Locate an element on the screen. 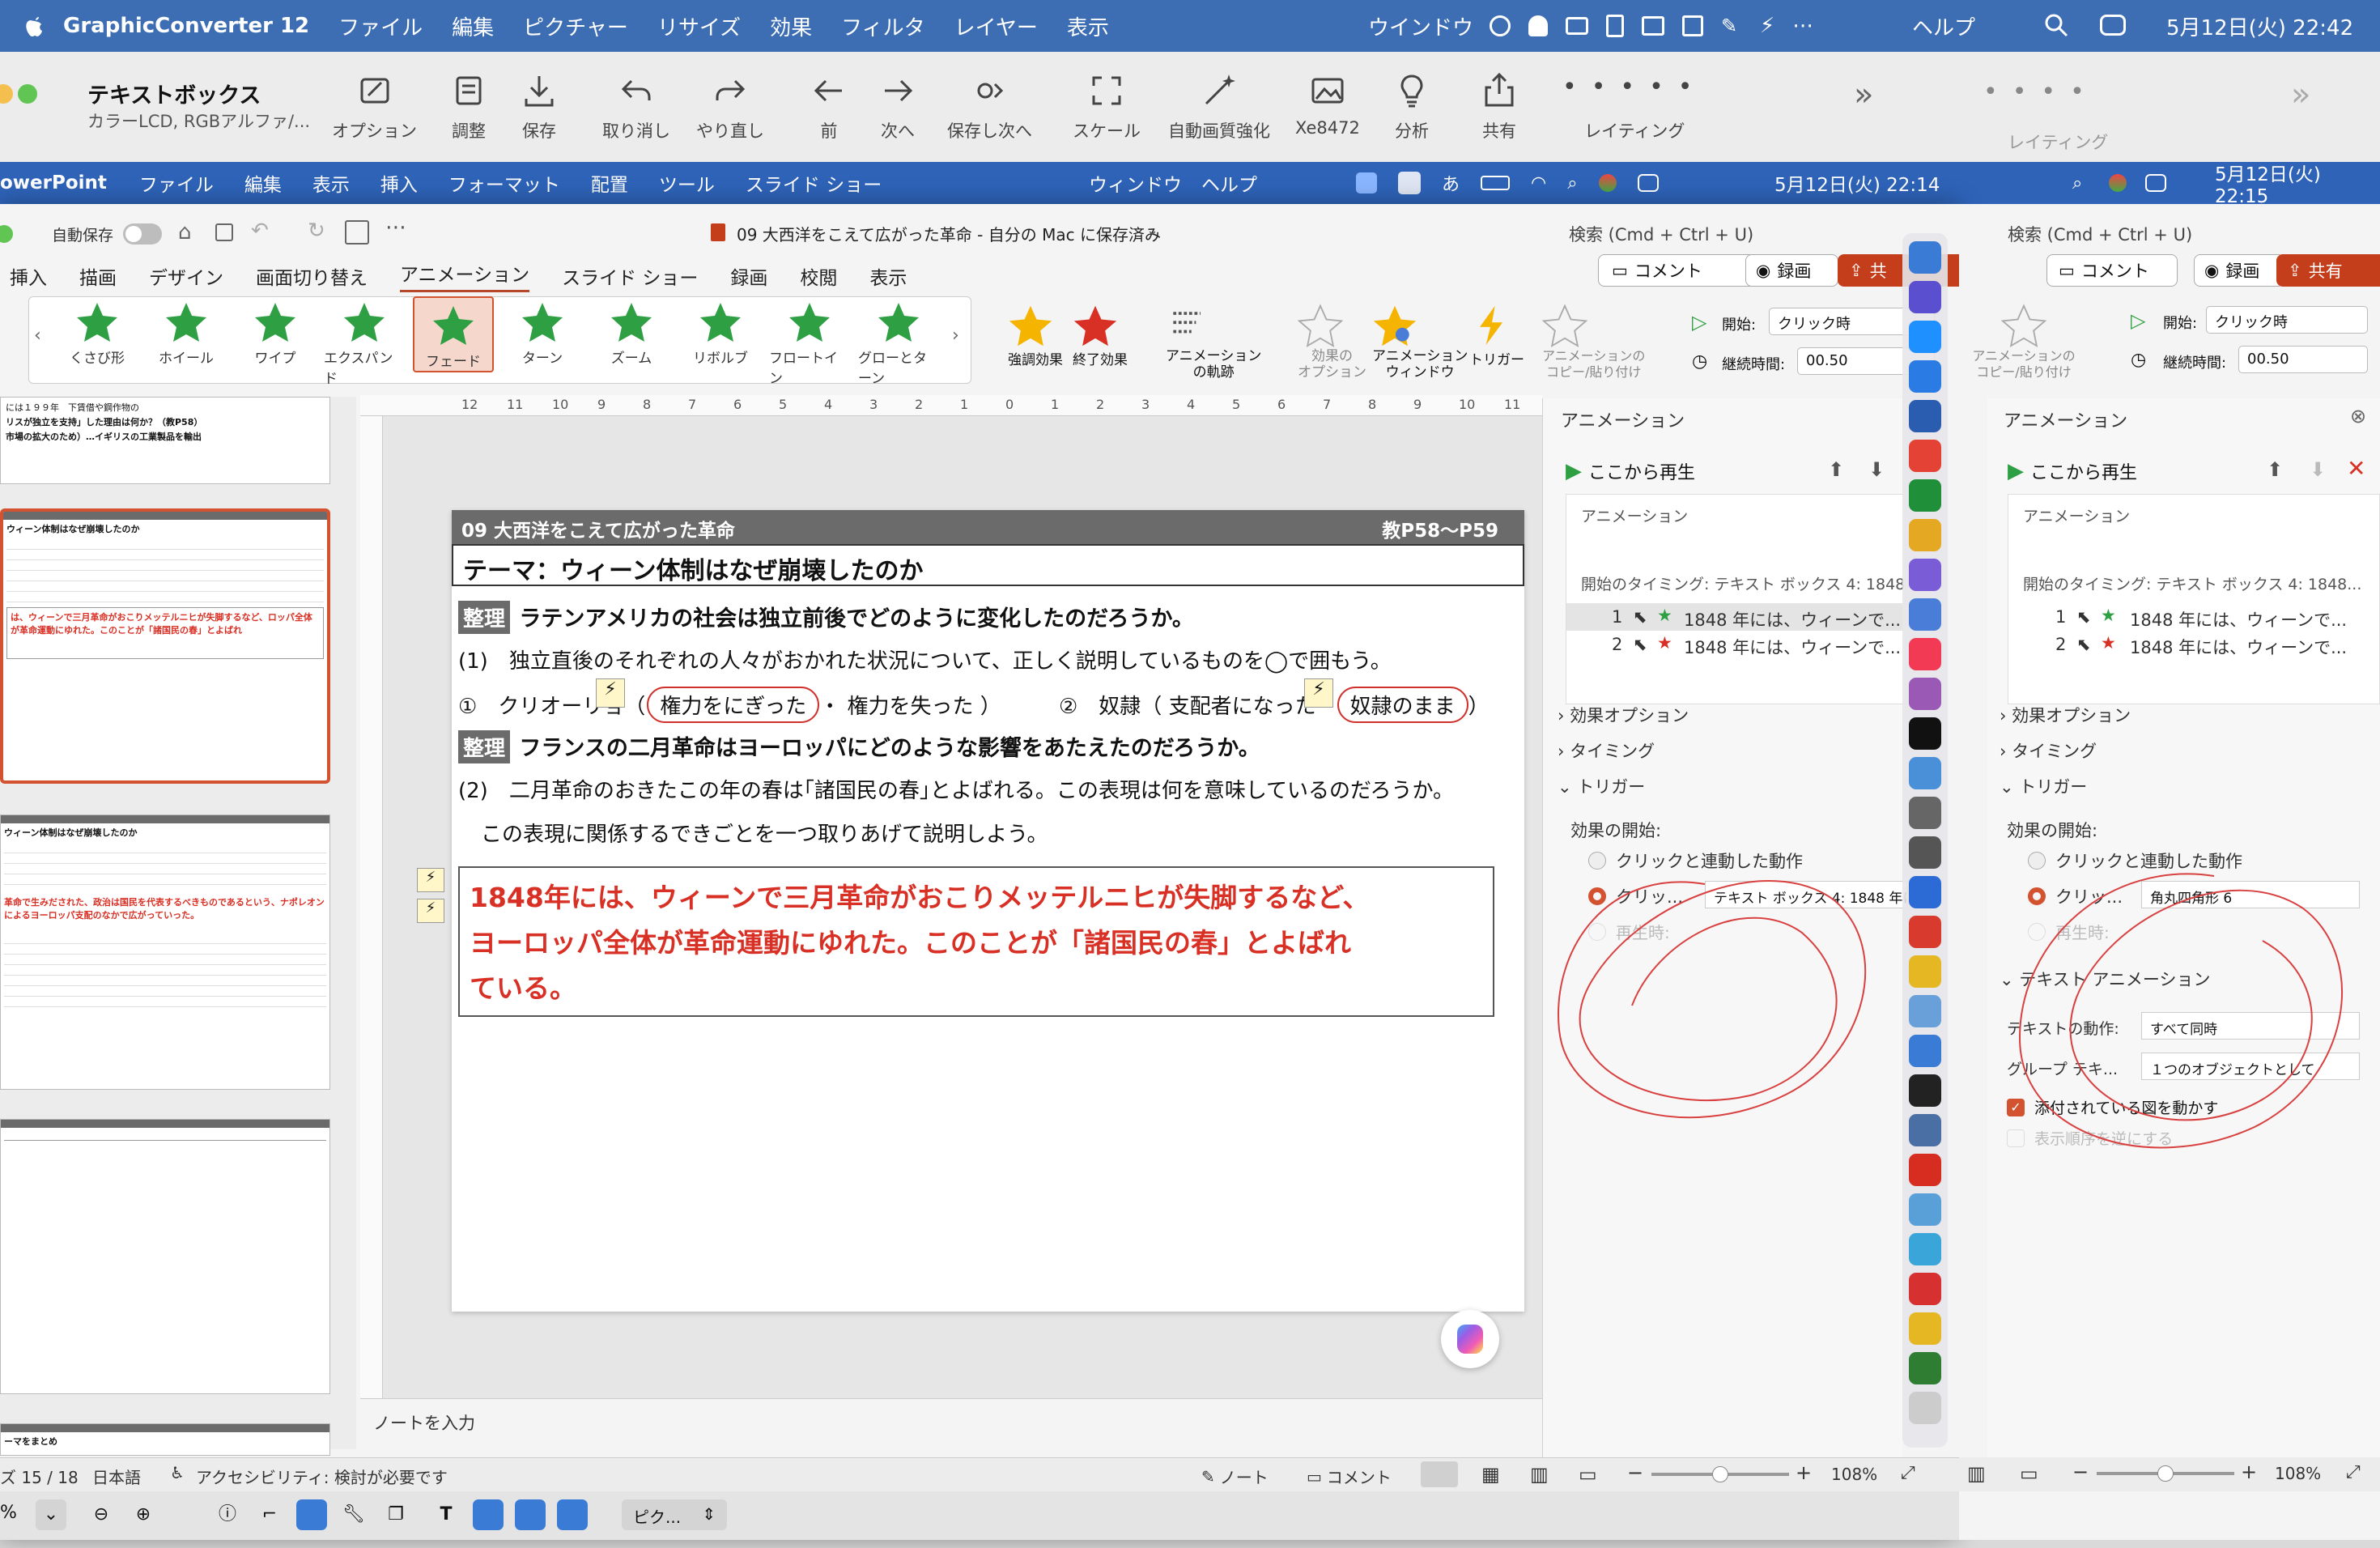 The image size is (2380, 1548). home-icon: ⌂ is located at coordinates (185, 233).